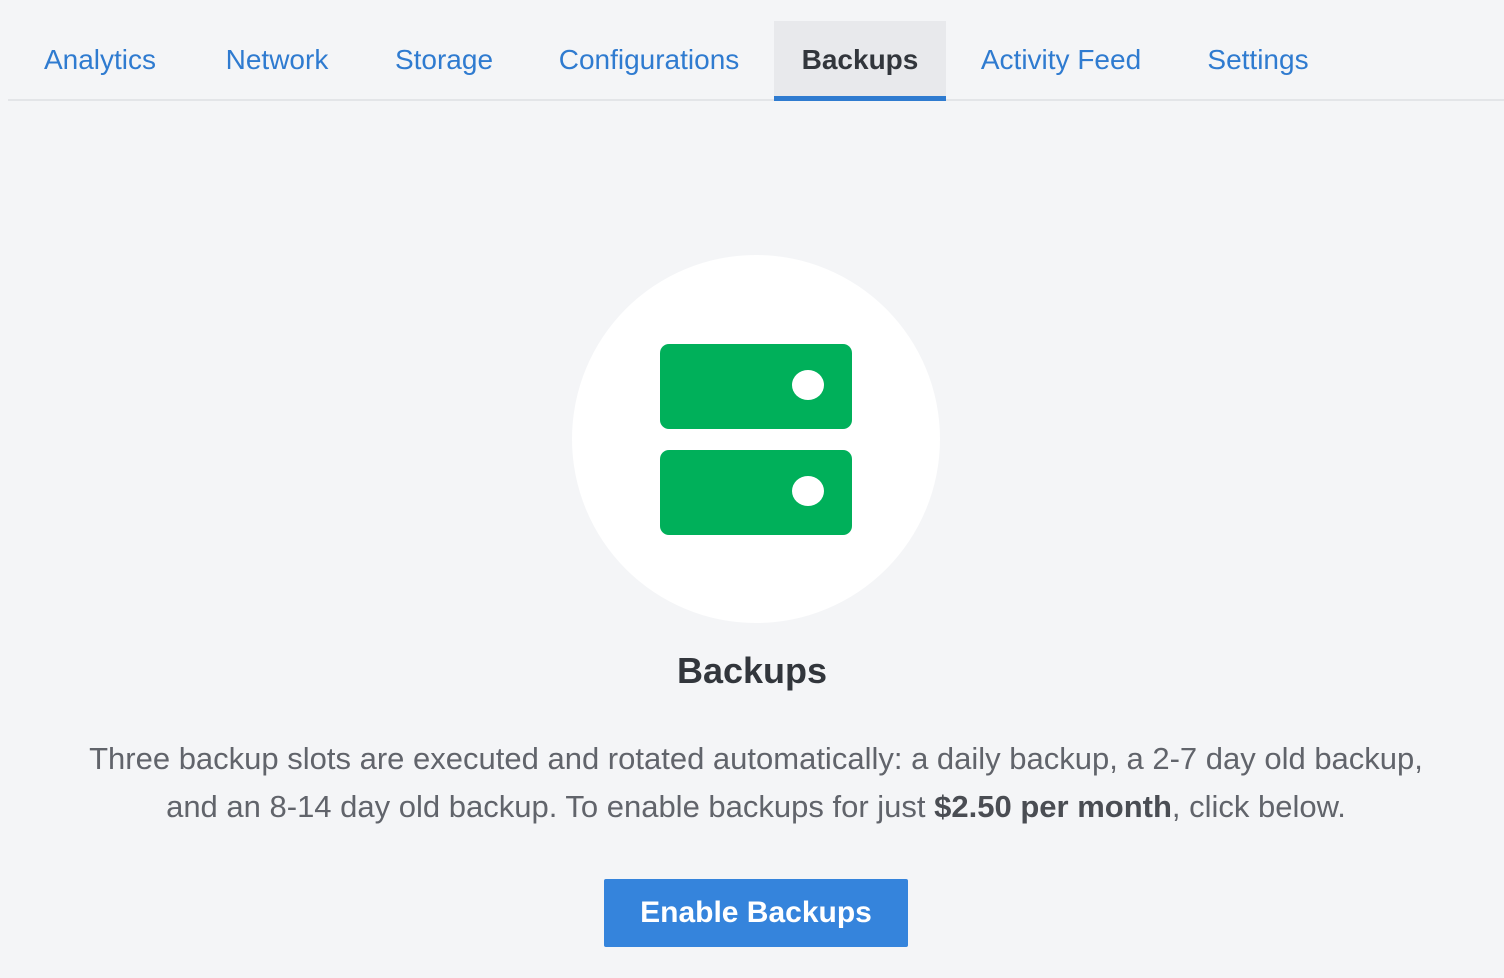  I want to click on enable-backups-button: Enable Backups, so click(756, 913).